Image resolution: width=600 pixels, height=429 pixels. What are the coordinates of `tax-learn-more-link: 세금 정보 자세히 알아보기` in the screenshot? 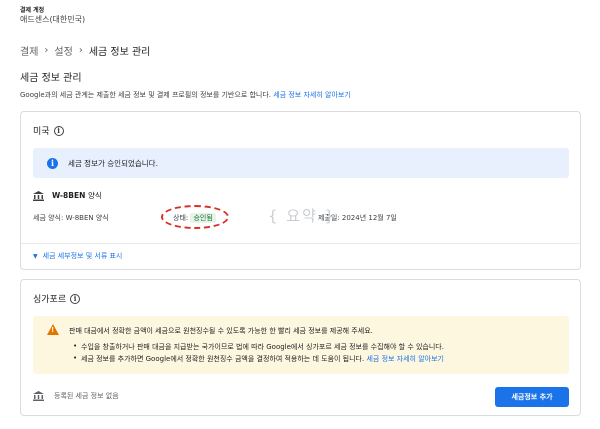 It's located at (405, 359).